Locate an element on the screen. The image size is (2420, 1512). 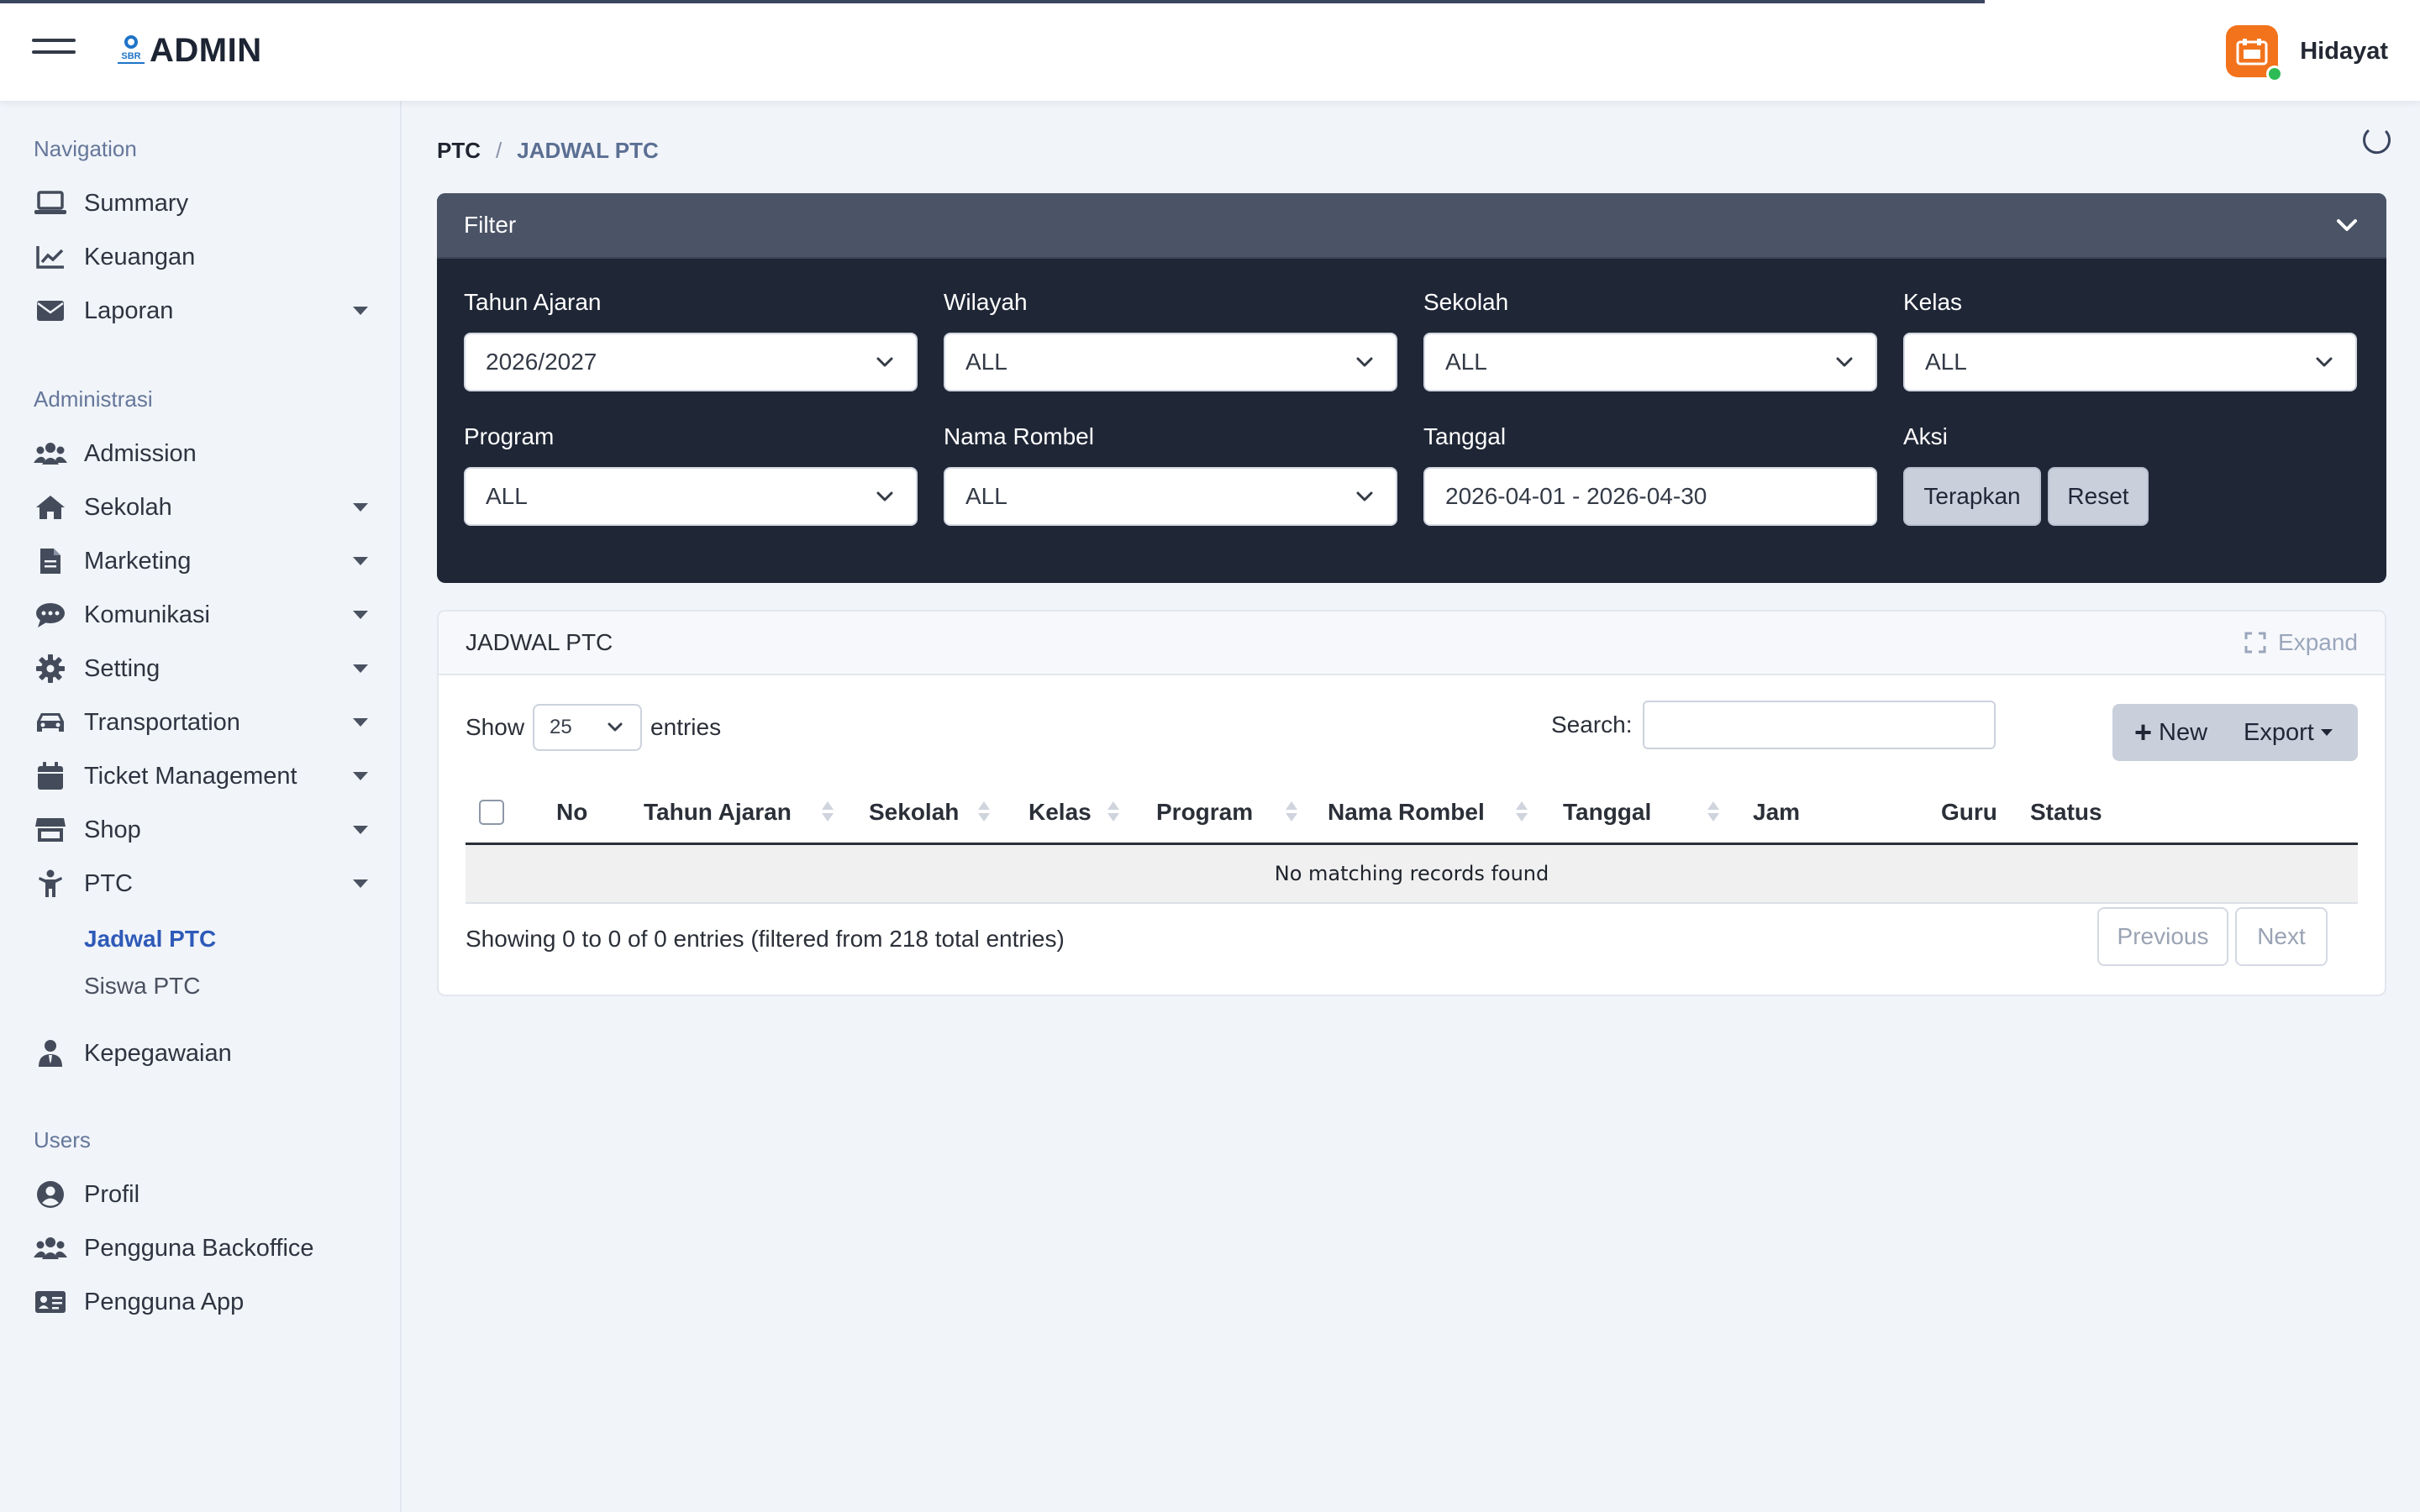
expand-button: Expand is located at coordinates (2301, 642).